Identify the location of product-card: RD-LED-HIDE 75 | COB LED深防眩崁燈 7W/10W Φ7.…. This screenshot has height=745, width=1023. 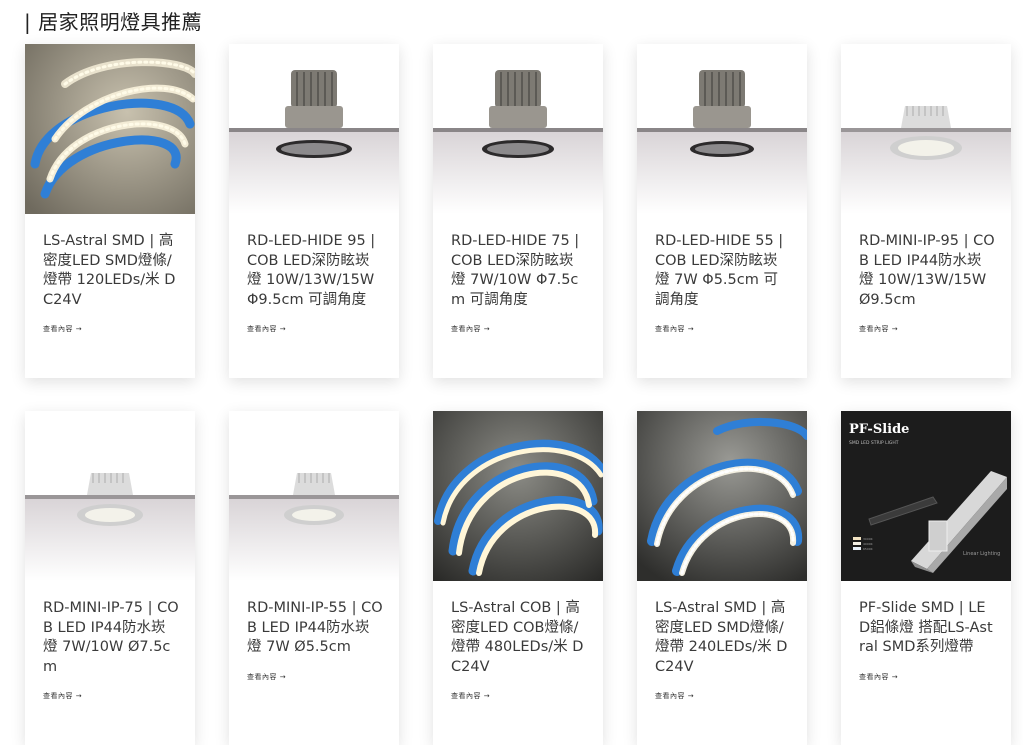
(518, 211).